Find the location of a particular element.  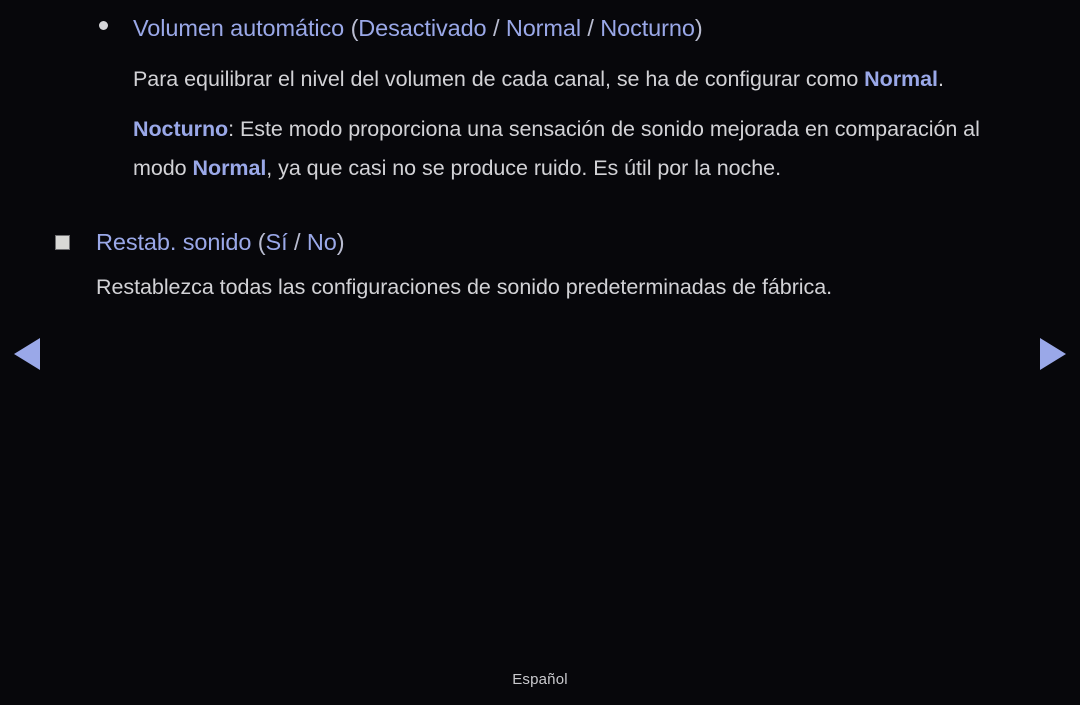

square-bullet-icon is located at coordinates (62, 242).